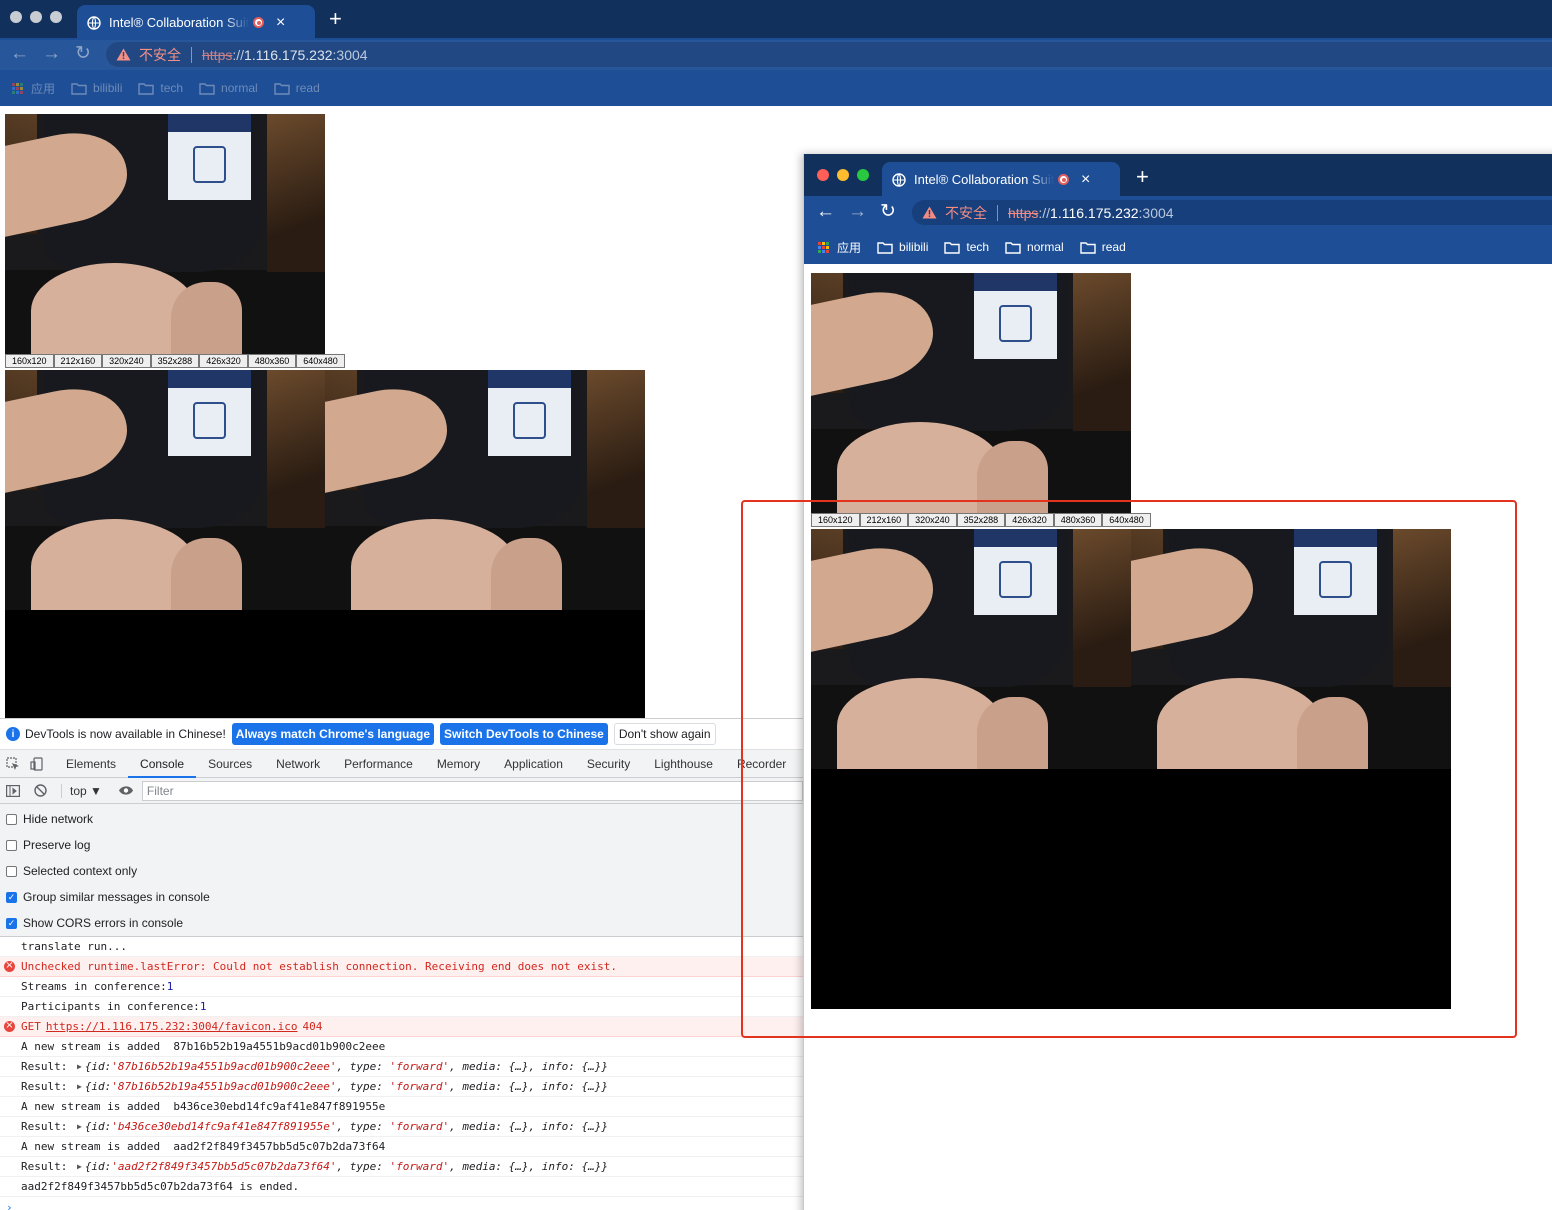  What do you see at coordinates (776, 20) in the screenshot?
I see `main-tabstrip: Intel® Collaboration Suite for × +` at bounding box center [776, 20].